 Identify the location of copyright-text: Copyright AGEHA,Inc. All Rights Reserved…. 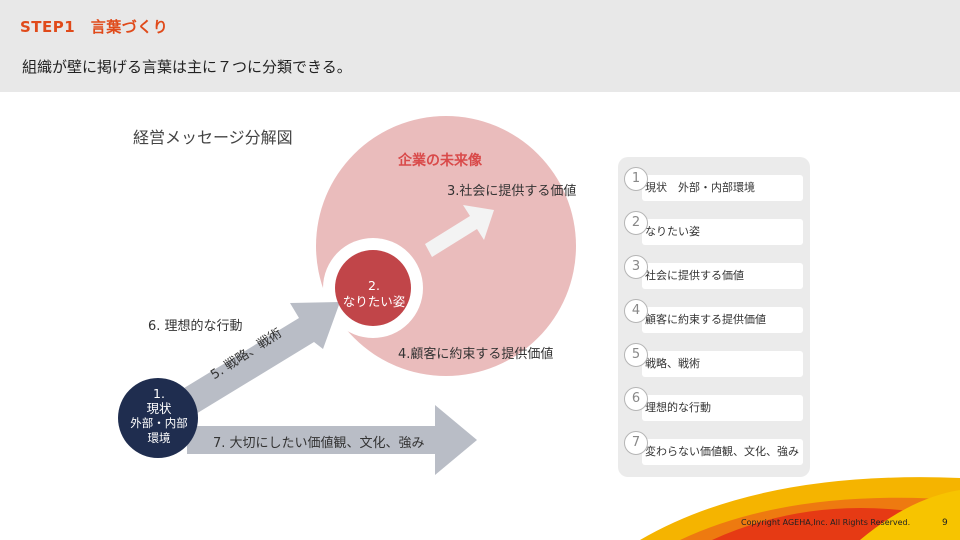
(826, 522).